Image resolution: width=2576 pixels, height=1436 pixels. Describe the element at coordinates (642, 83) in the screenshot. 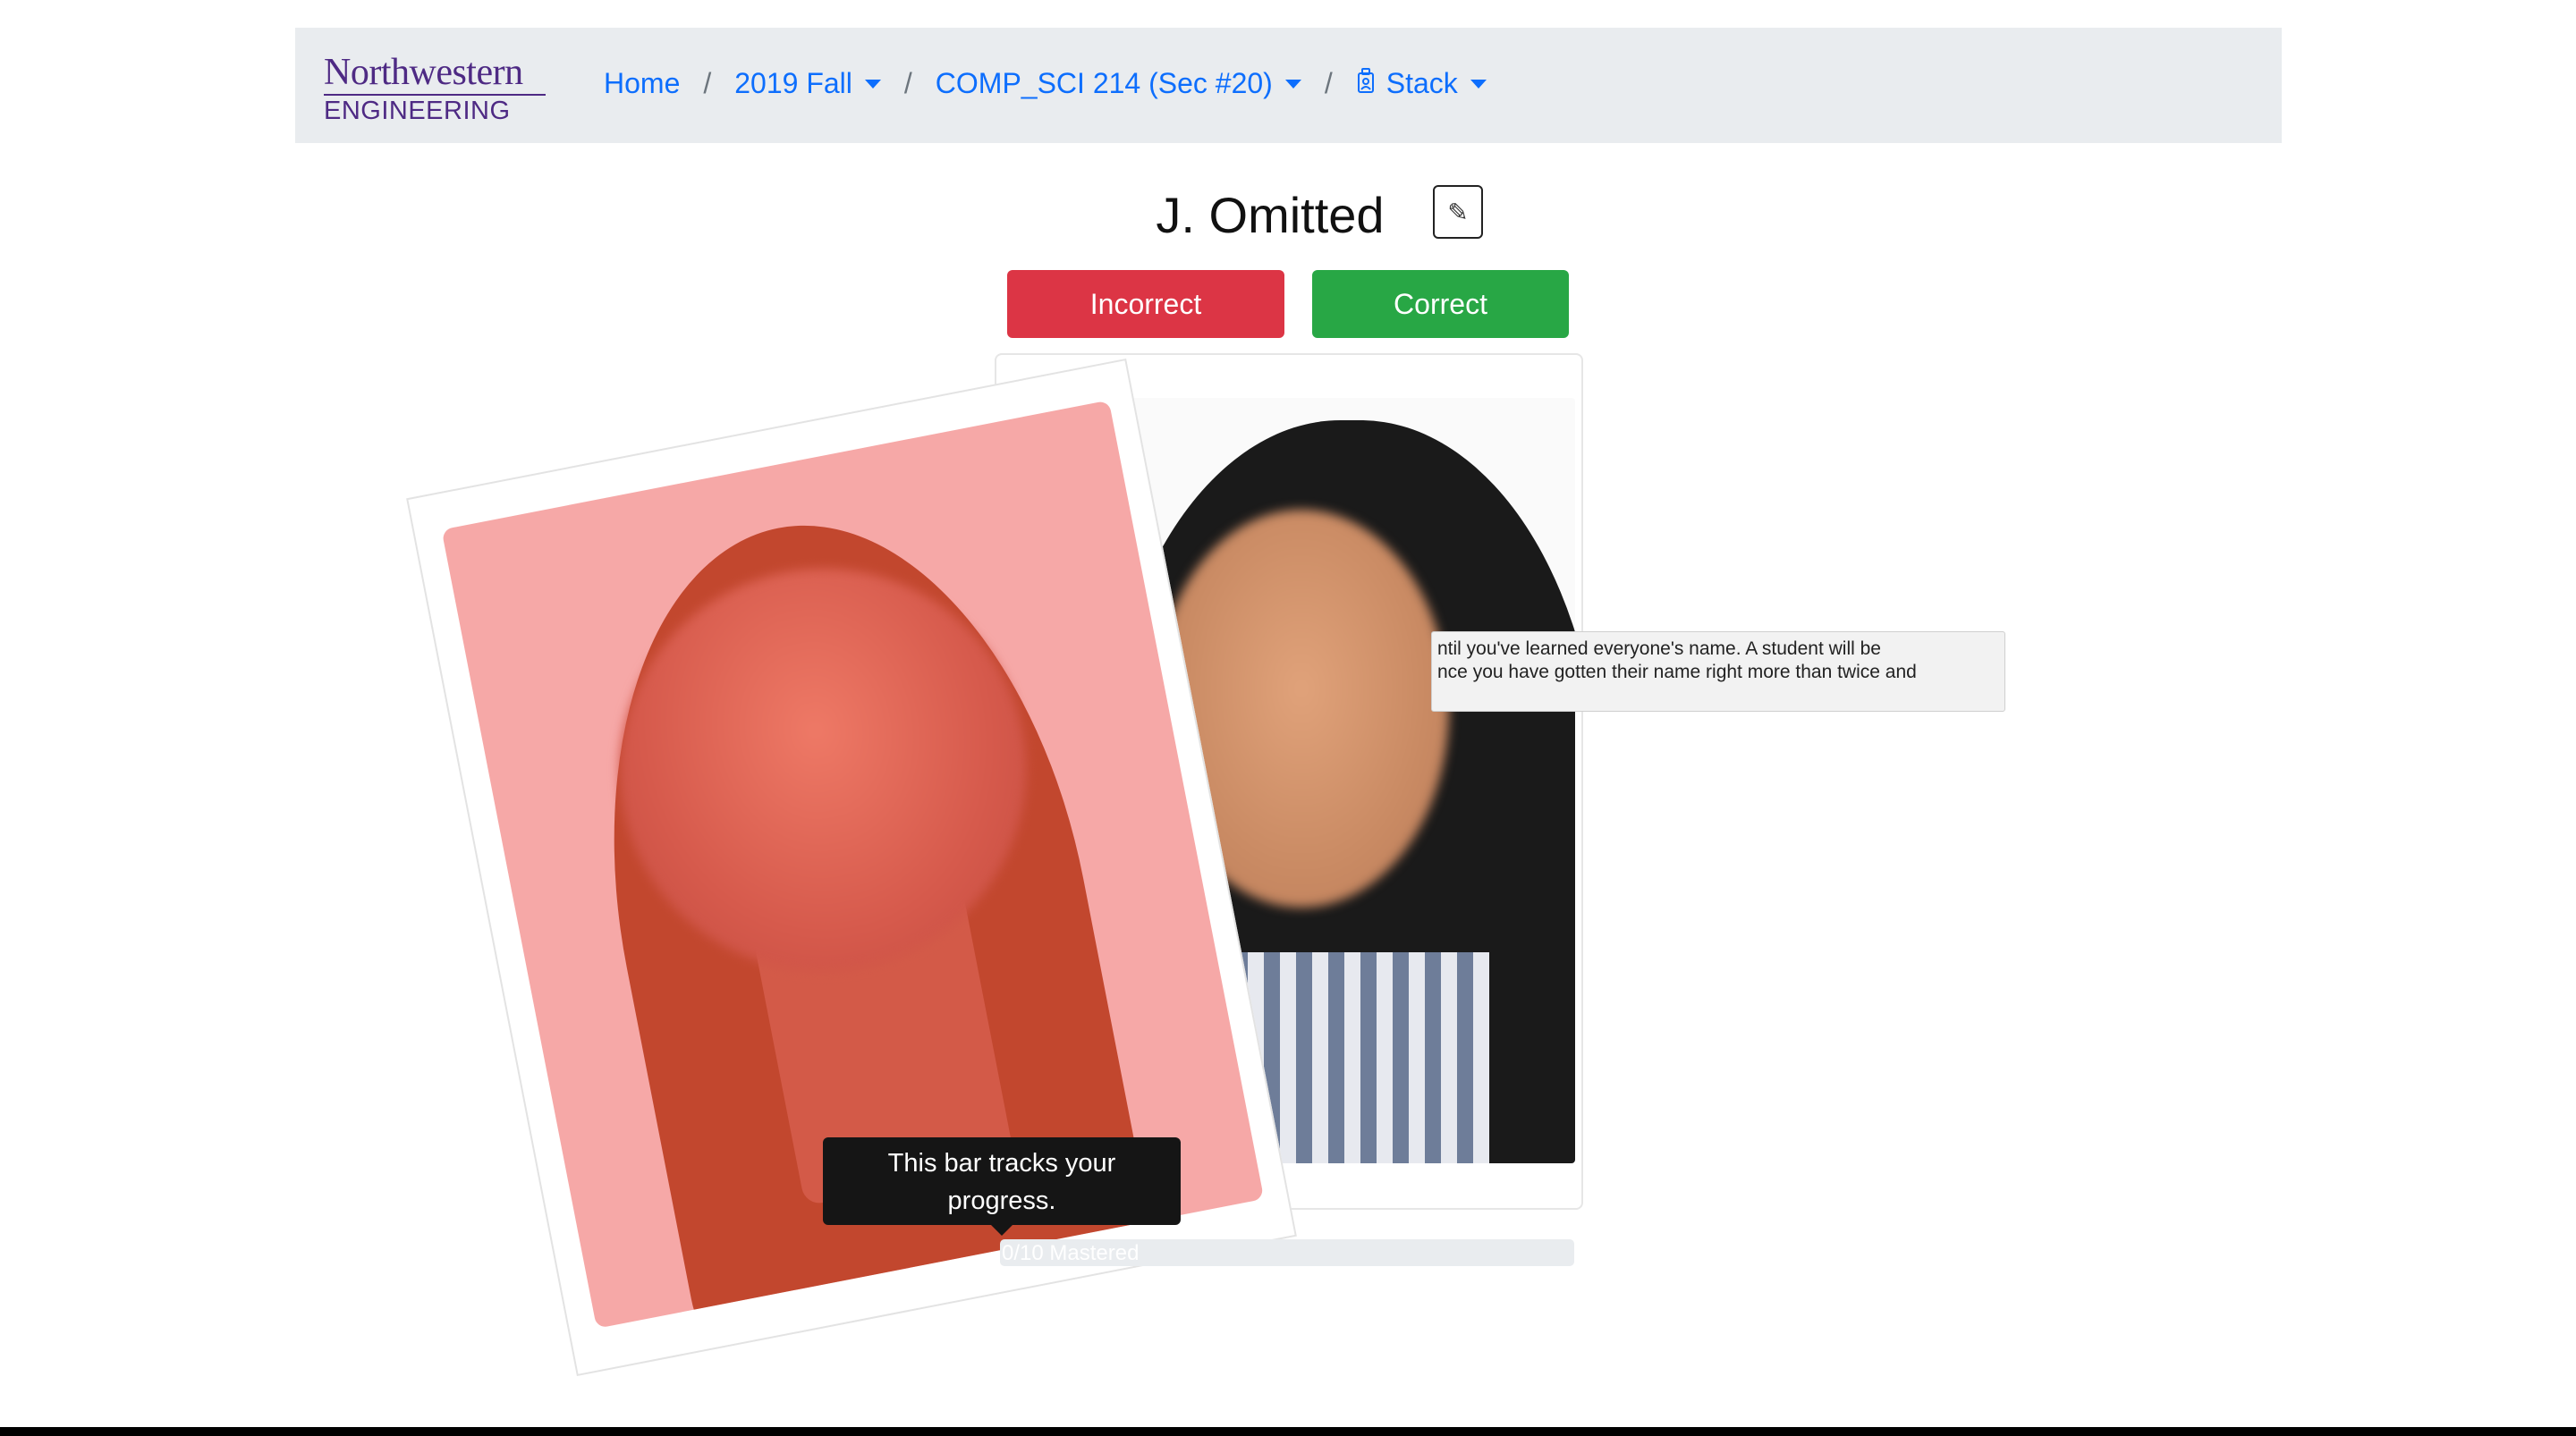

I see `breadcrumb-home-link: Home` at that location.